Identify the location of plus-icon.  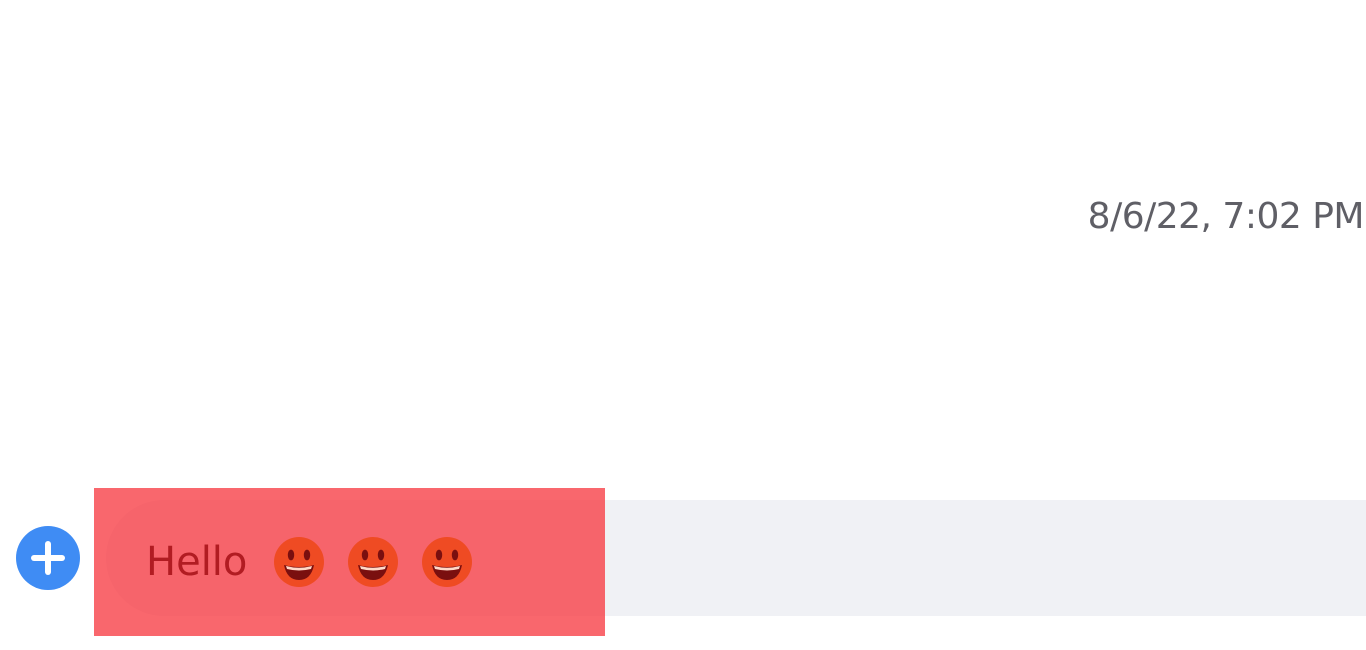
(48, 558).